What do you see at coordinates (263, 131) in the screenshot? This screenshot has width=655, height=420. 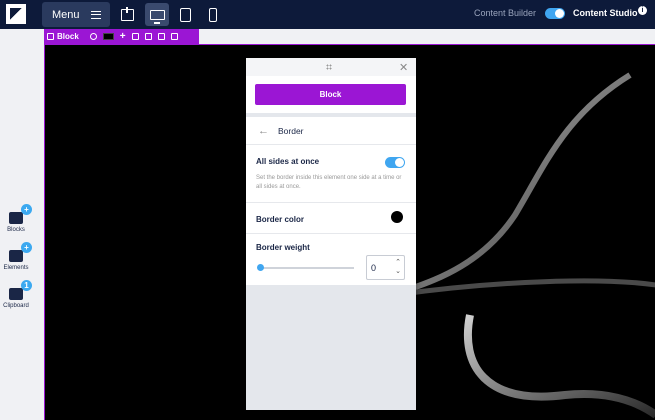 I see `back-arrow-icon: ←` at bounding box center [263, 131].